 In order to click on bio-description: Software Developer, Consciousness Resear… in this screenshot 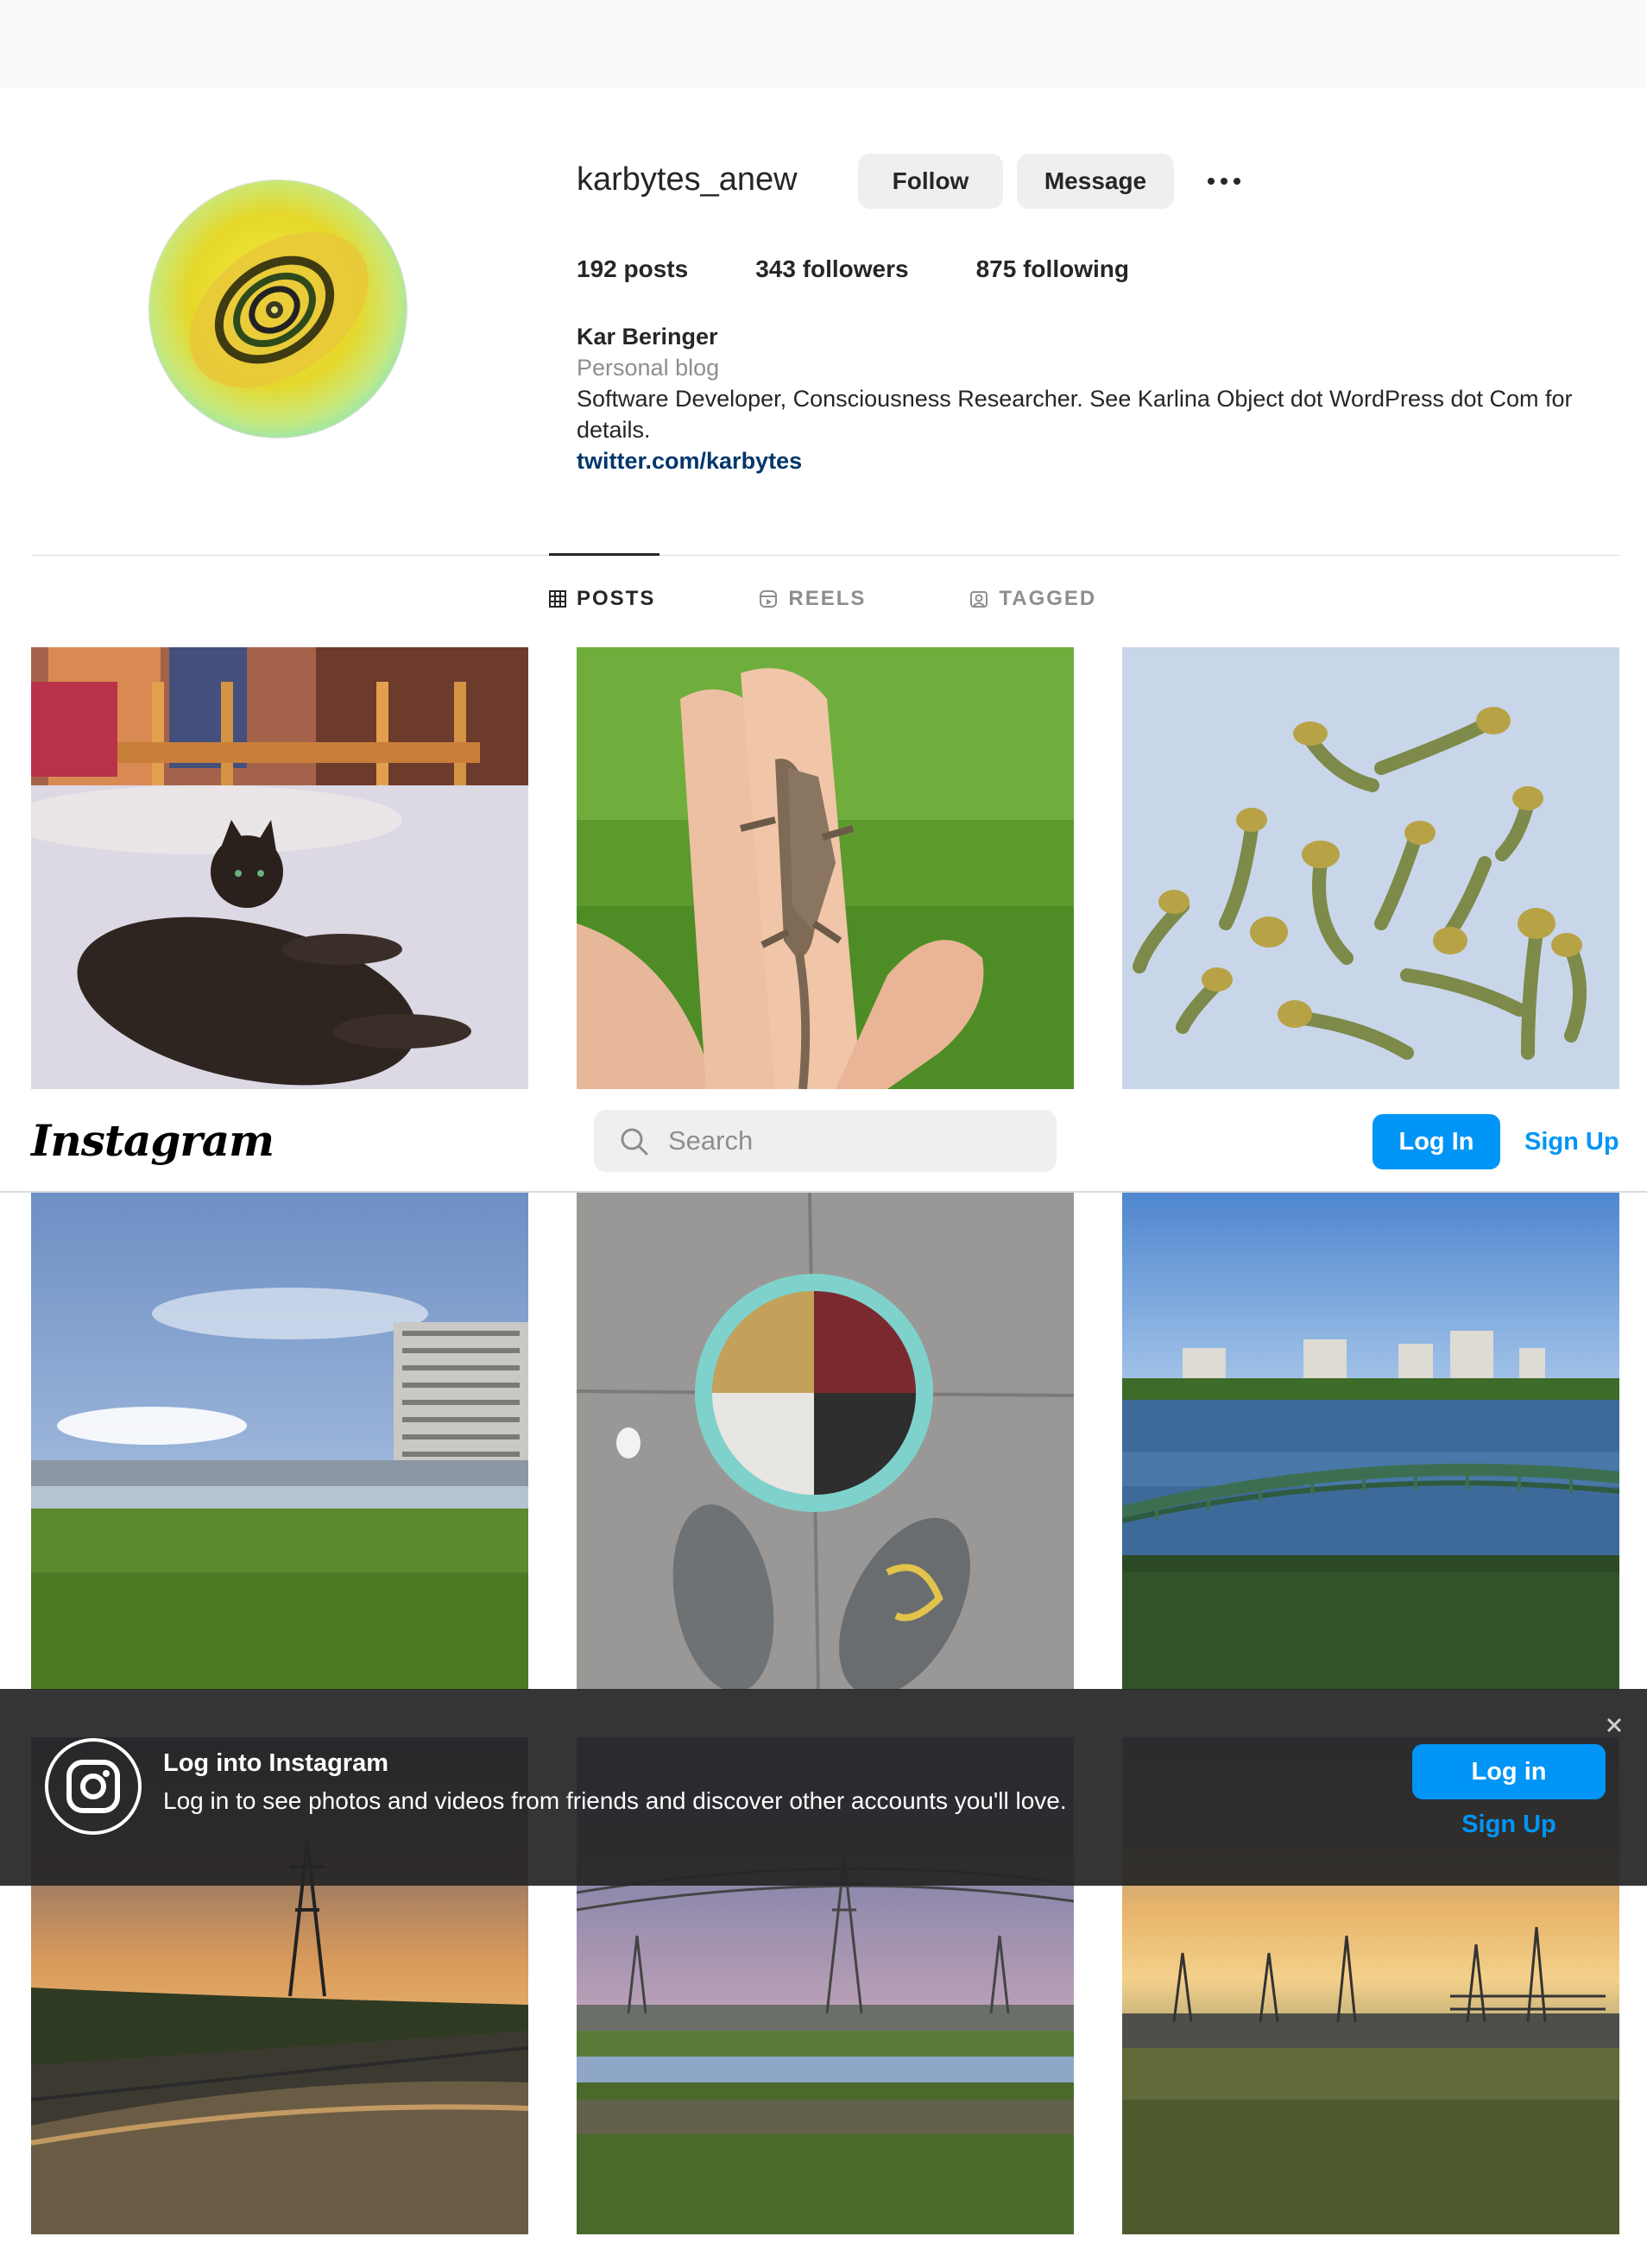, I will do `click(1075, 415)`.